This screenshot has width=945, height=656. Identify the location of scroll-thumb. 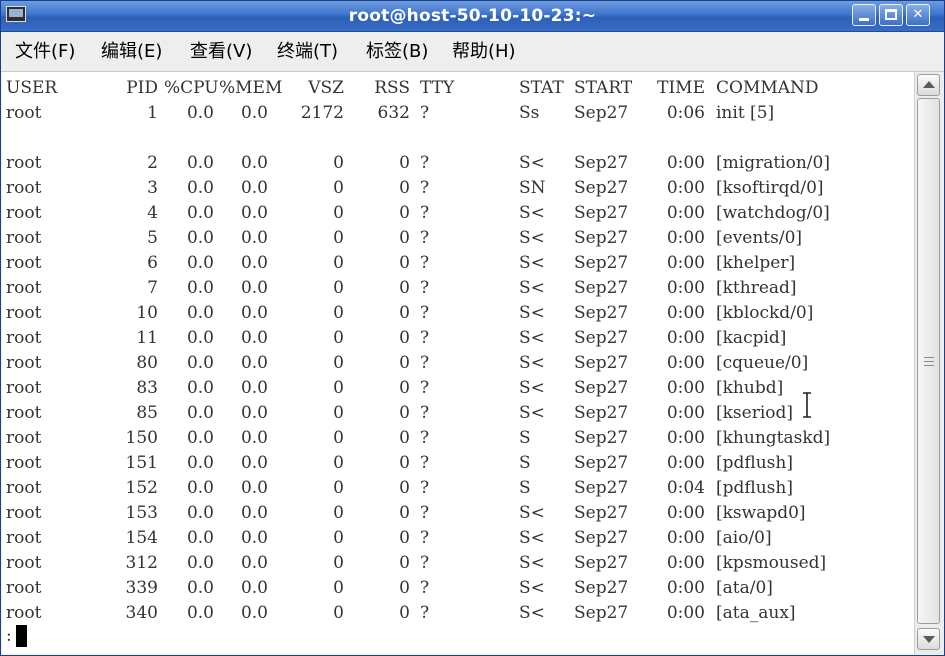
(928, 361).